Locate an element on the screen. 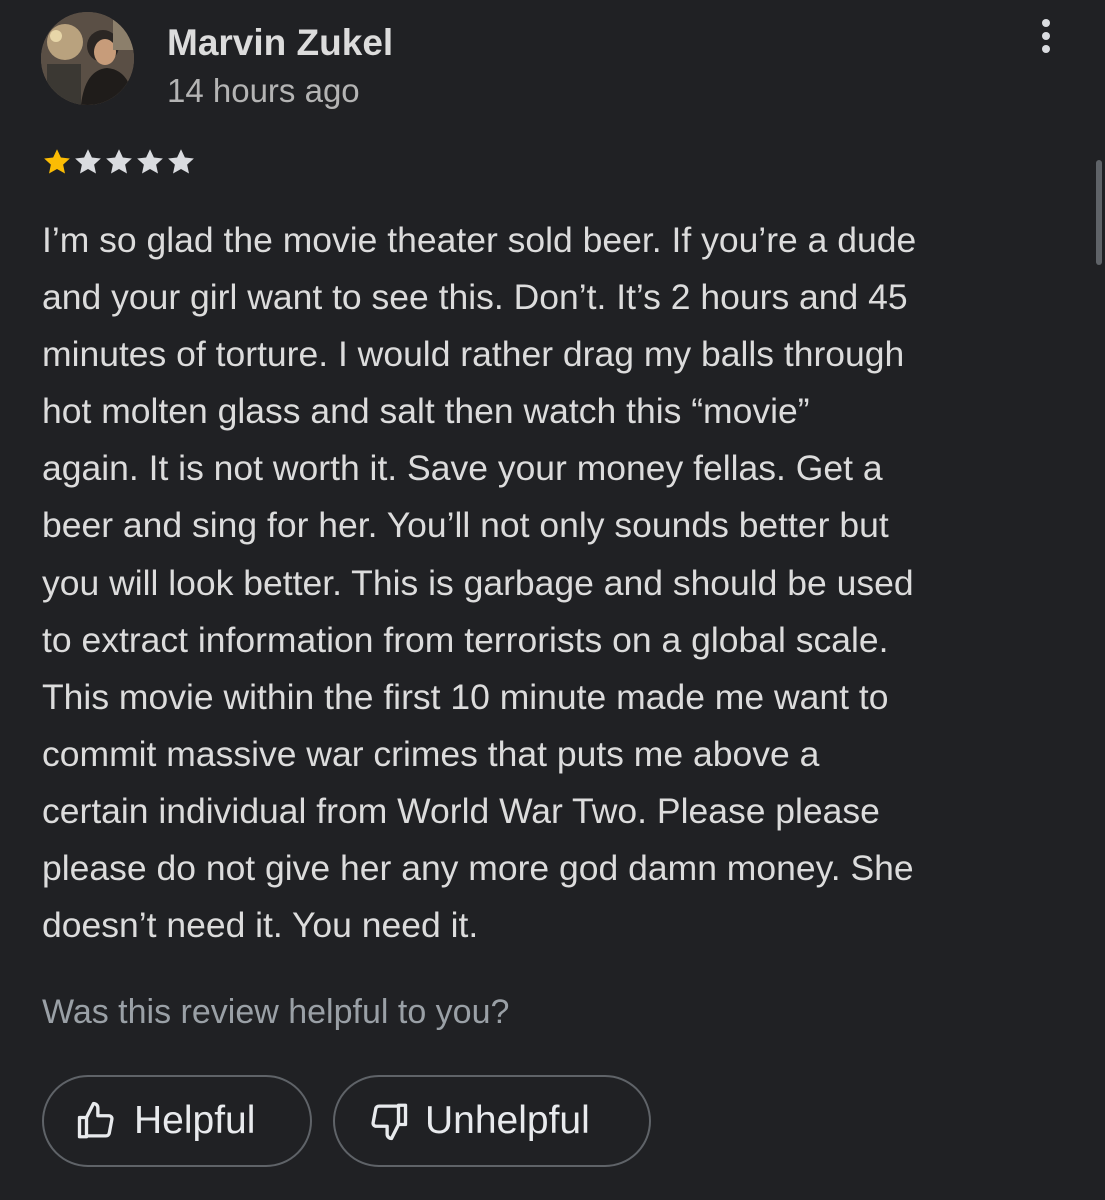 The image size is (1105, 1200). avatar is located at coordinates (87, 58).